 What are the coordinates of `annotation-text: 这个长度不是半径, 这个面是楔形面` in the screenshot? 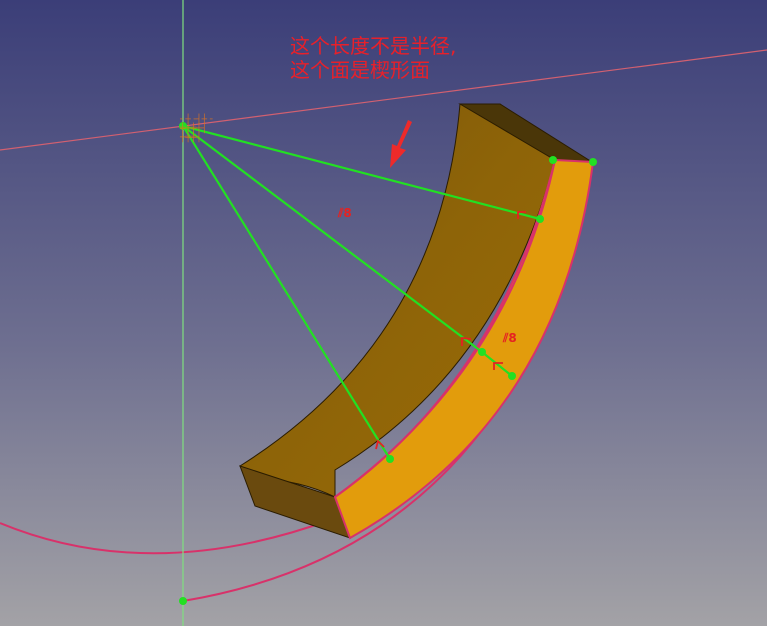 It's located at (373, 58).